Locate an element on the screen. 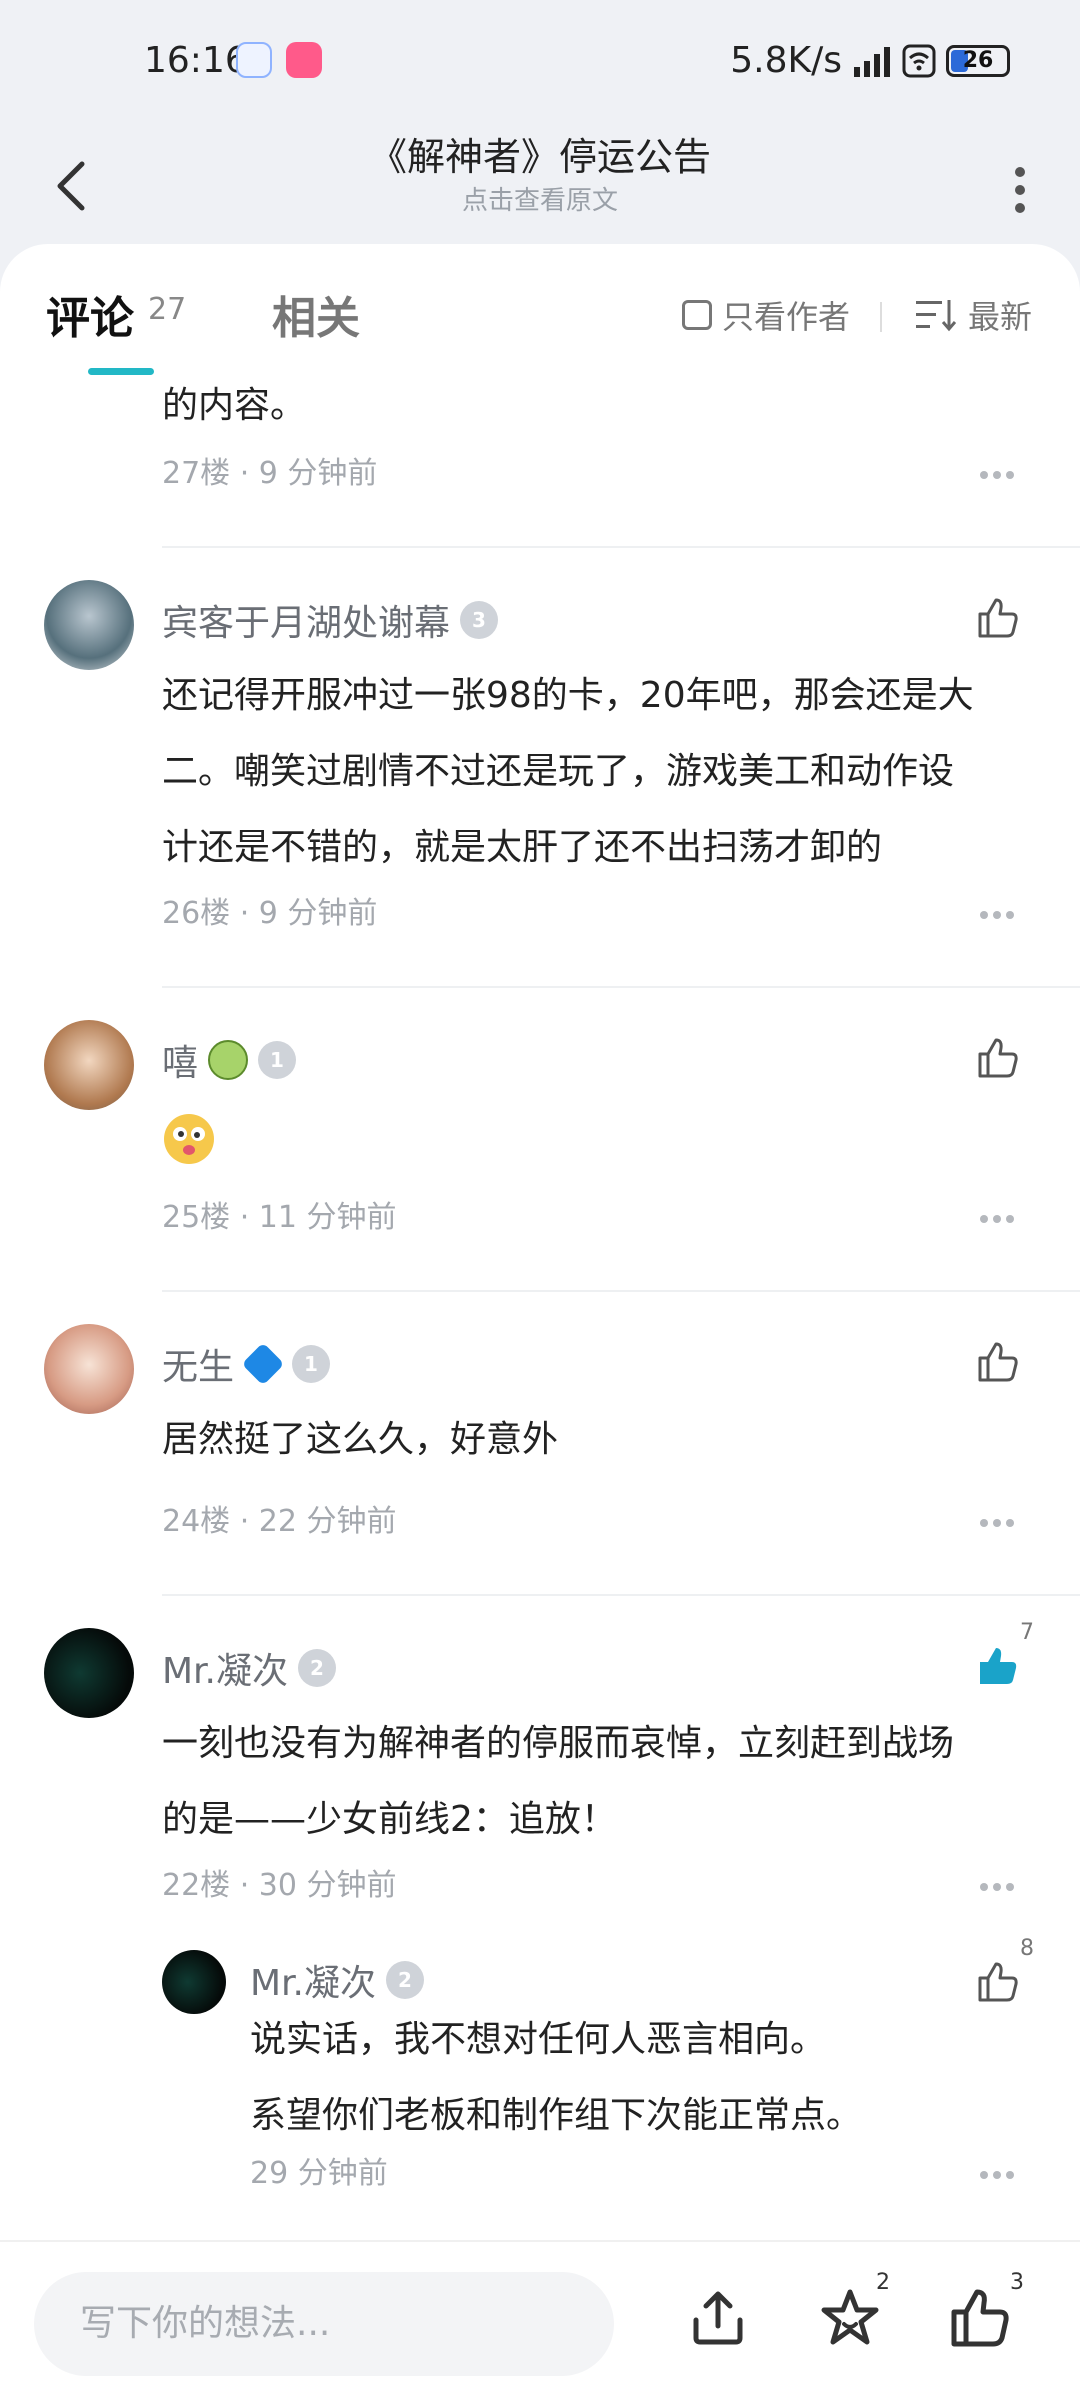  floor-number: 22楼 is located at coordinates (196, 1885).